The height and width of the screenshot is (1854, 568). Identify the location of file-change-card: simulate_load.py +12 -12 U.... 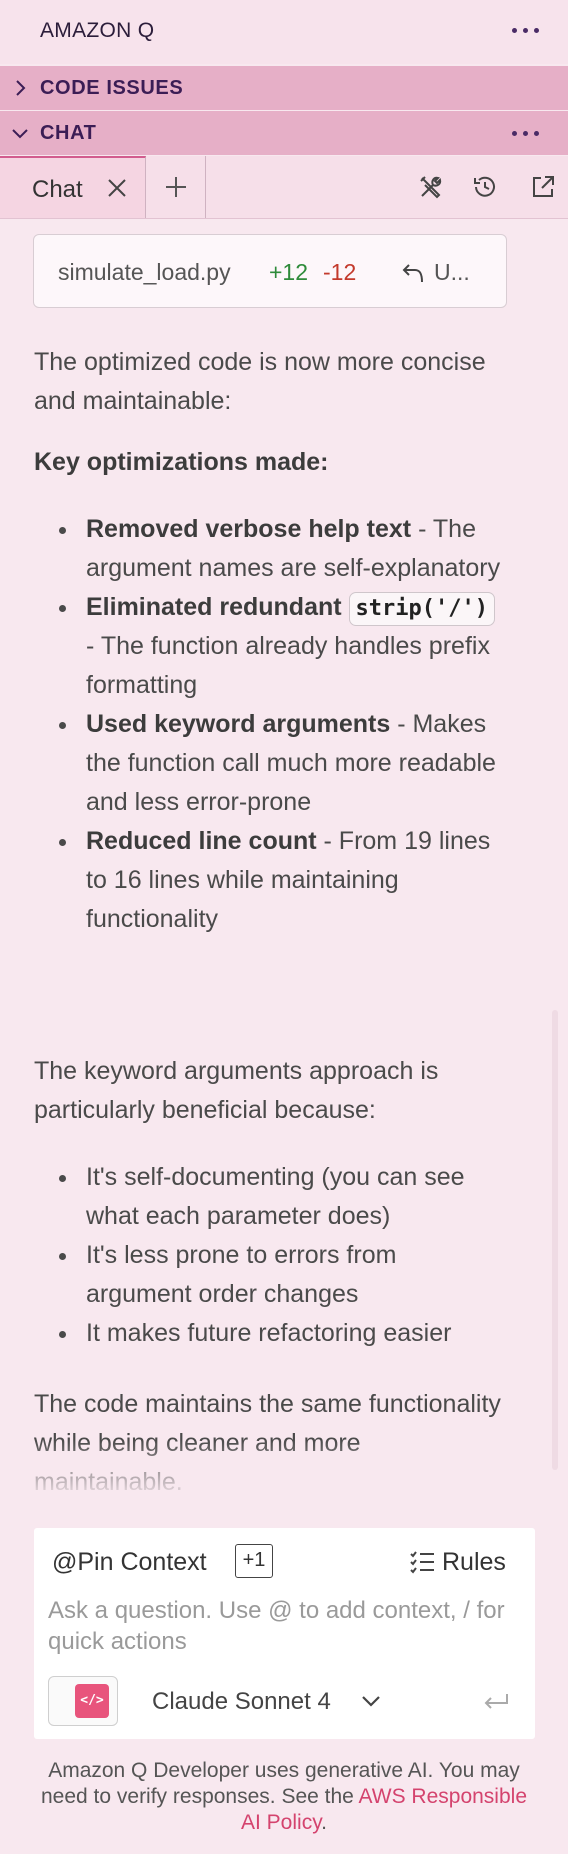
(270, 271).